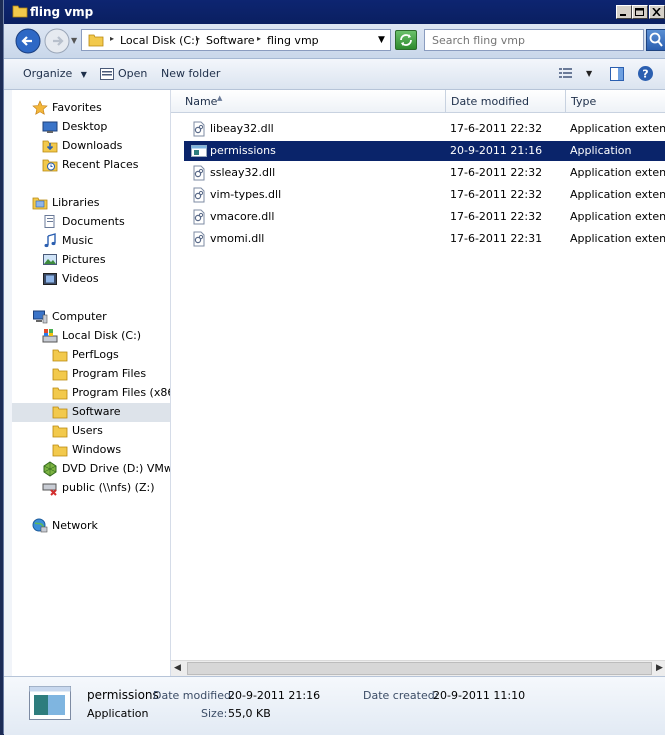 The image size is (665, 735). I want to click on scroll-left-icon: ◀, so click(177, 668).